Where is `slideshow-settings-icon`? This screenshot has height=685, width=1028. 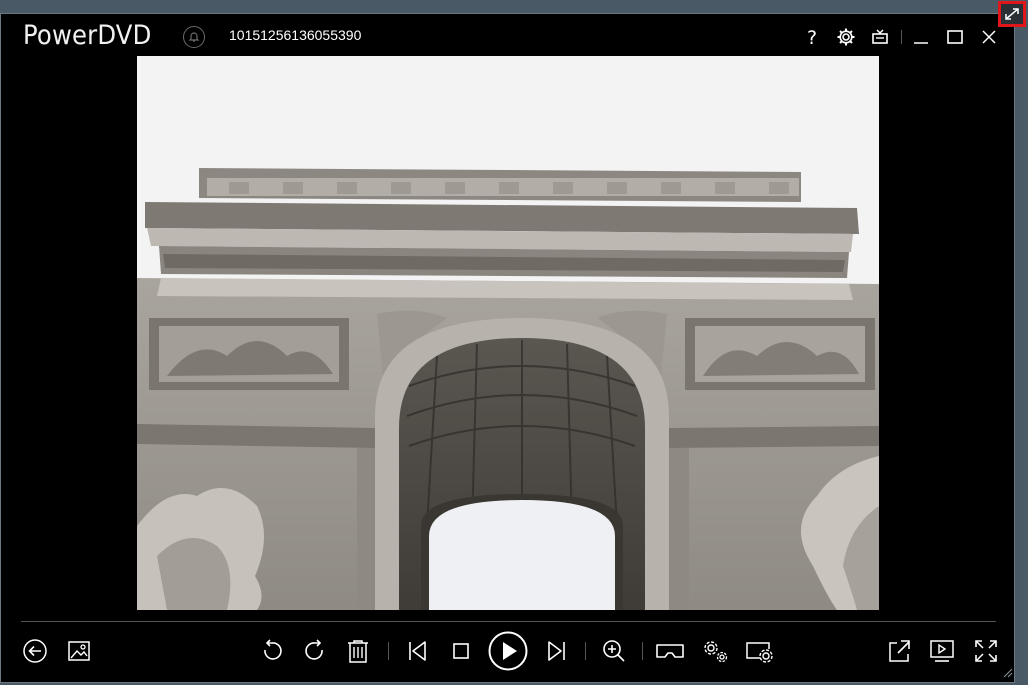
slideshow-settings-icon is located at coordinates (715, 651).